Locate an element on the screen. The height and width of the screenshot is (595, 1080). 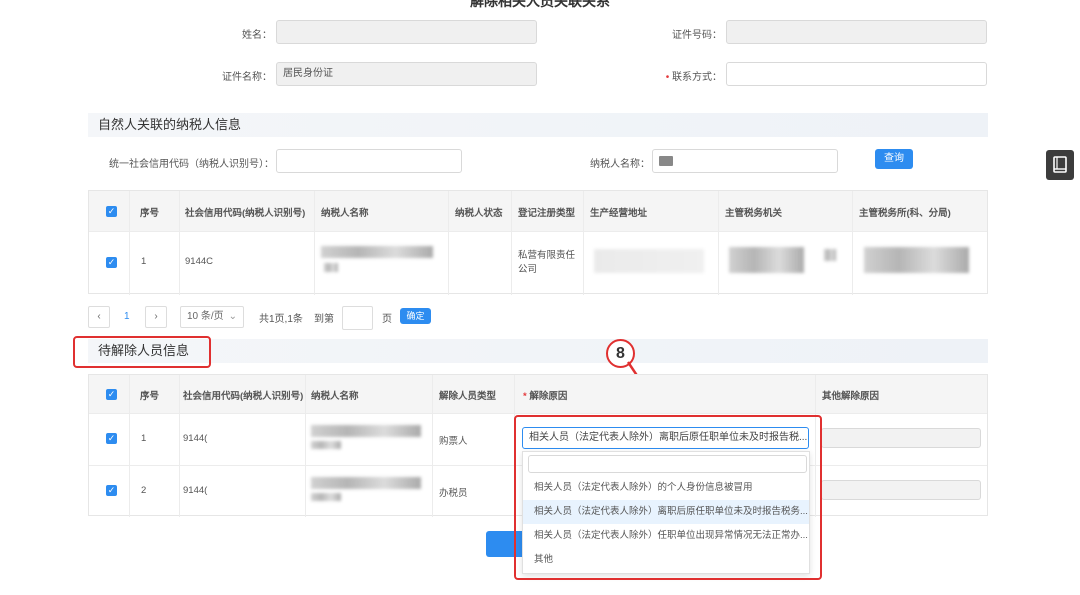
col-reg-type: 登记注册类型 is located at coordinates (547, 213).